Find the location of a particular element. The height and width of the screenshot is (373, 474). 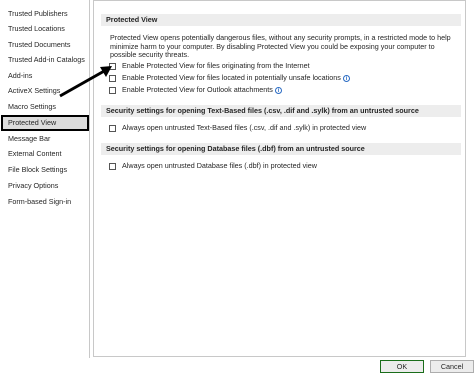

checkbox-internet-files is located at coordinates (112, 66).